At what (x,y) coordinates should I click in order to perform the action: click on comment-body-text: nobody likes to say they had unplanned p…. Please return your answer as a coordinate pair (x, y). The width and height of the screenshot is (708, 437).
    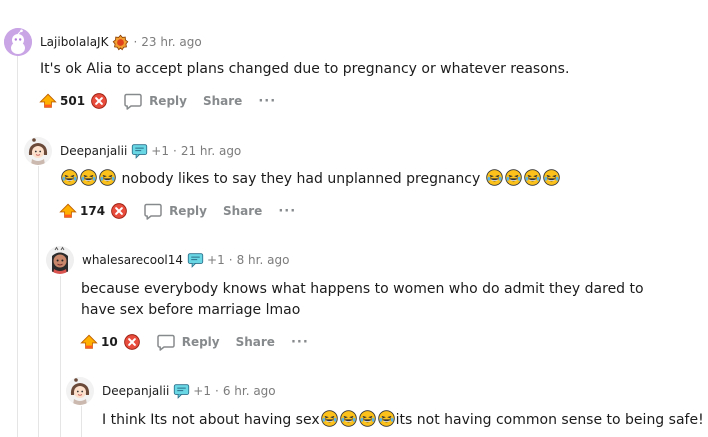
    Looking at the image, I should click on (301, 179).